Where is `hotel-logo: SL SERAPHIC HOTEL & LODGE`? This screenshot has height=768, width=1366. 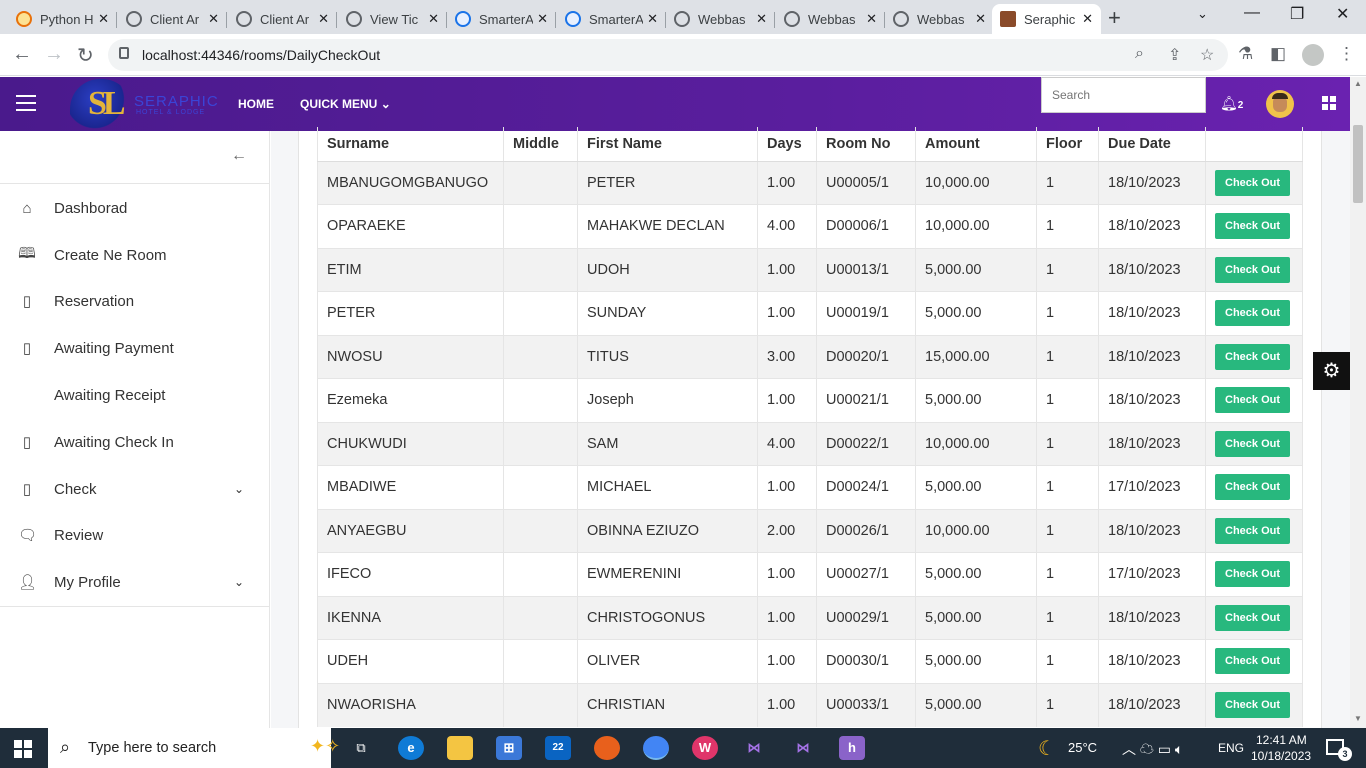
hotel-logo: SL SERAPHIC HOTEL & LODGE is located at coordinates (144, 104).